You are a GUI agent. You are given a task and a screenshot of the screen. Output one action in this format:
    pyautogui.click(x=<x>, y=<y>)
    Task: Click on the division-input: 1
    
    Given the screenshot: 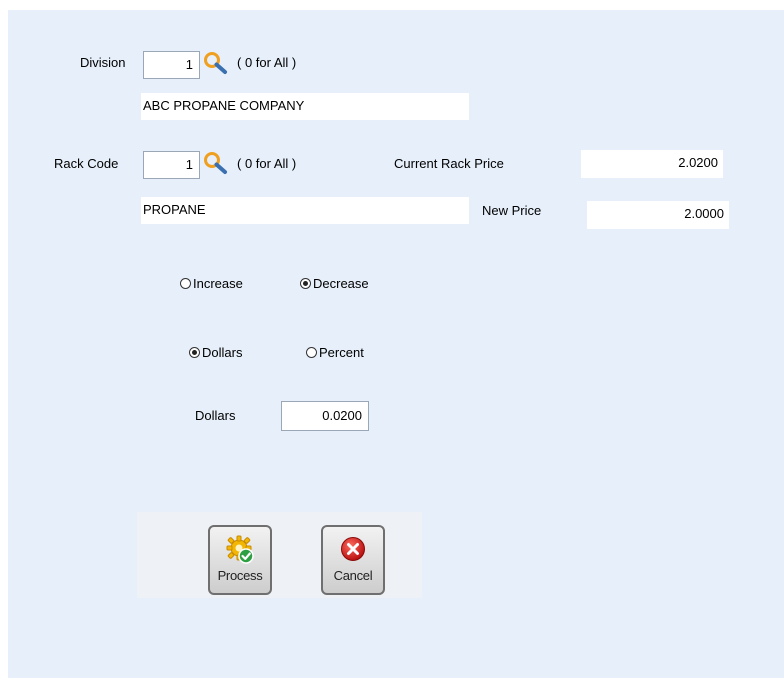 What is the action you would take?
    pyautogui.click(x=171, y=65)
    